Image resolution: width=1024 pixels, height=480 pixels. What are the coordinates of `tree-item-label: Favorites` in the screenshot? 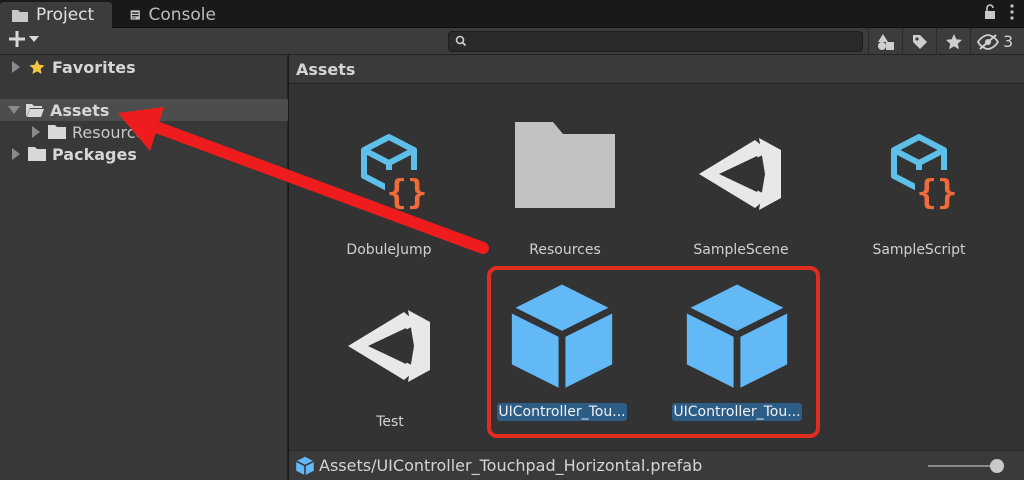 It's located at (94, 67).